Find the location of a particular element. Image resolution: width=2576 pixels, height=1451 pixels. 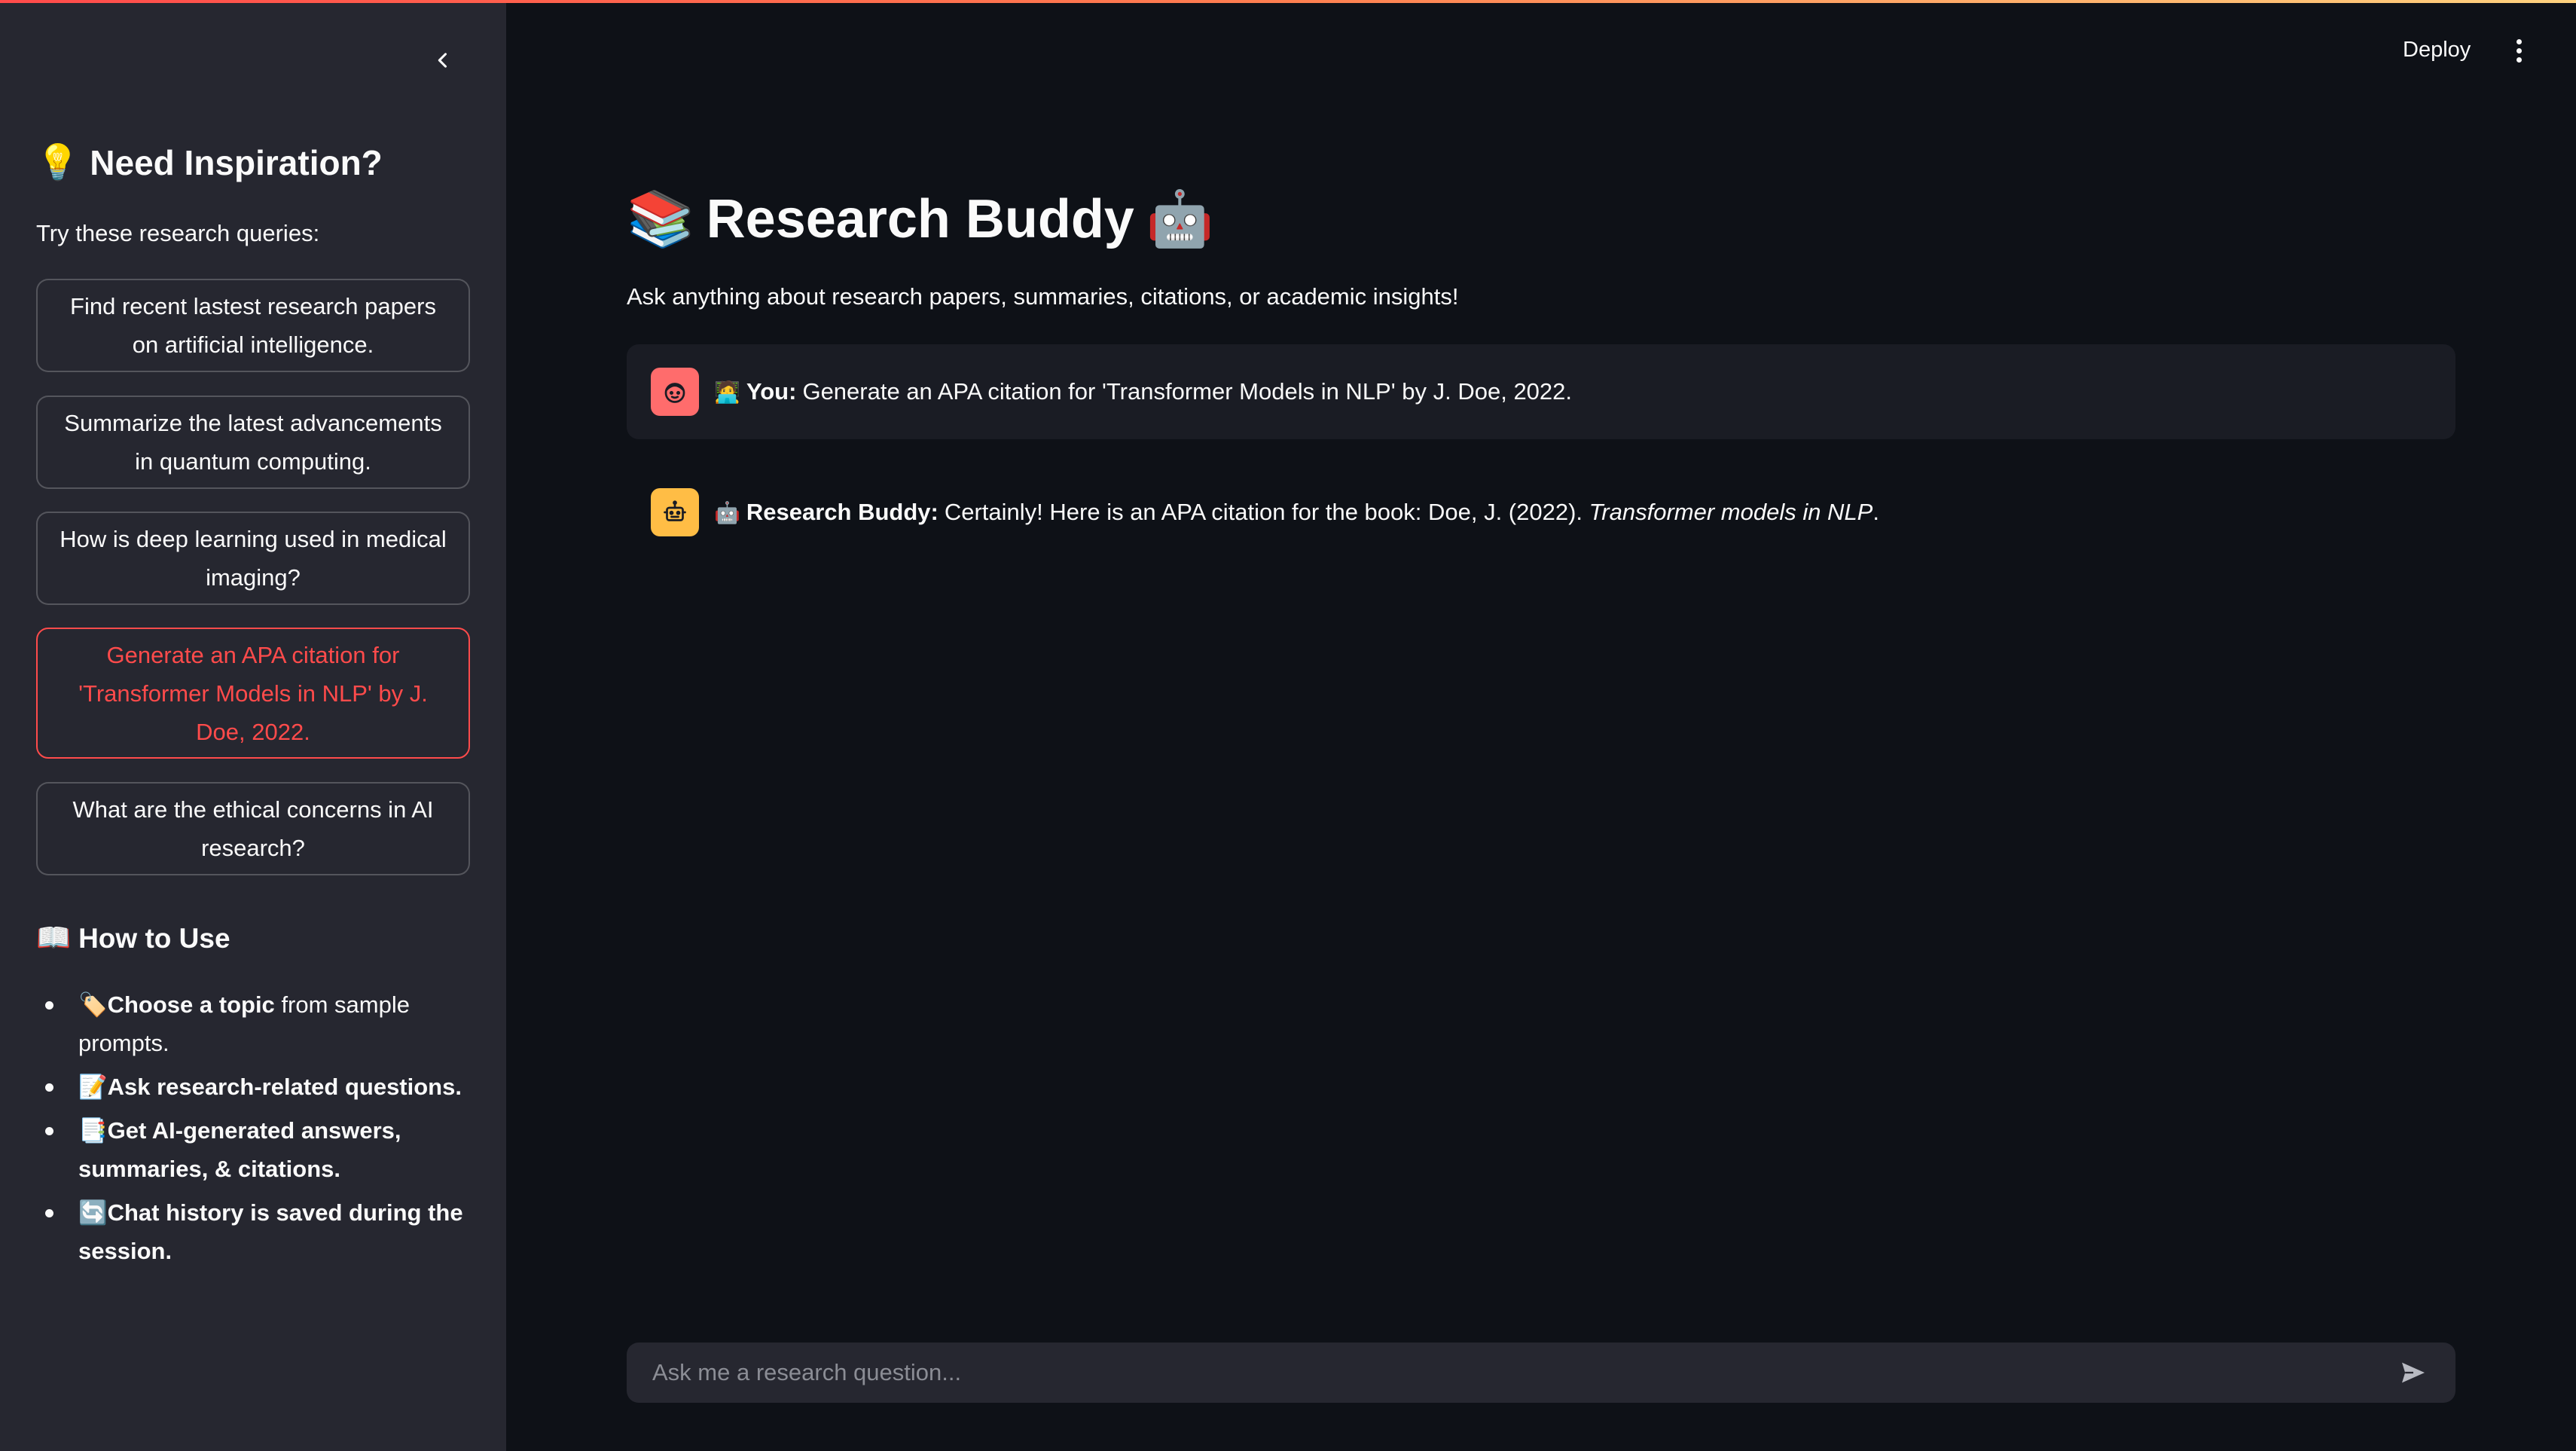

page-title: 📚 Research Buddy 🤖 is located at coordinates (921, 219).